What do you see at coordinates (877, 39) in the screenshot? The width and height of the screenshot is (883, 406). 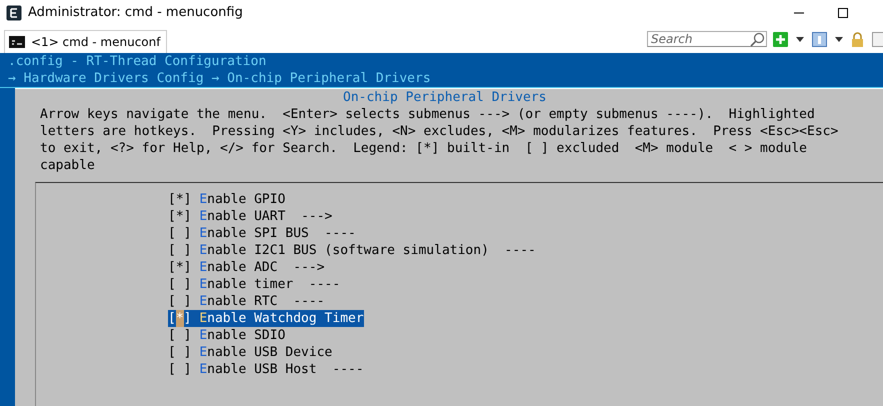 I see `panel-icon` at bounding box center [877, 39].